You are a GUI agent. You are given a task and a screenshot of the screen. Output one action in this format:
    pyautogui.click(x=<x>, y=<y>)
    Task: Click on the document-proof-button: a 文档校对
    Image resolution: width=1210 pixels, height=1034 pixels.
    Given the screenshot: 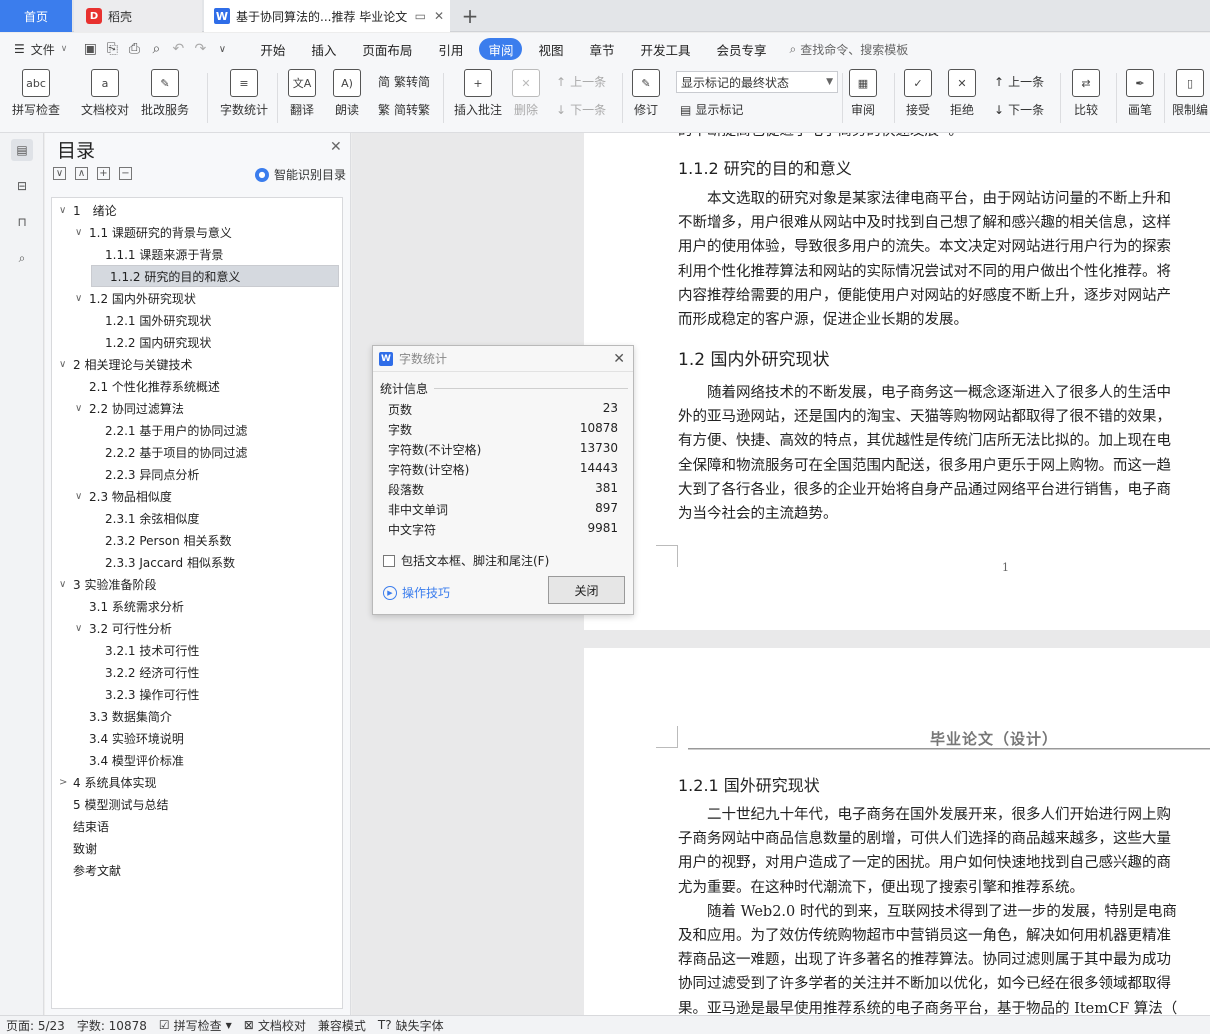 What is the action you would take?
    pyautogui.click(x=105, y=93)
    